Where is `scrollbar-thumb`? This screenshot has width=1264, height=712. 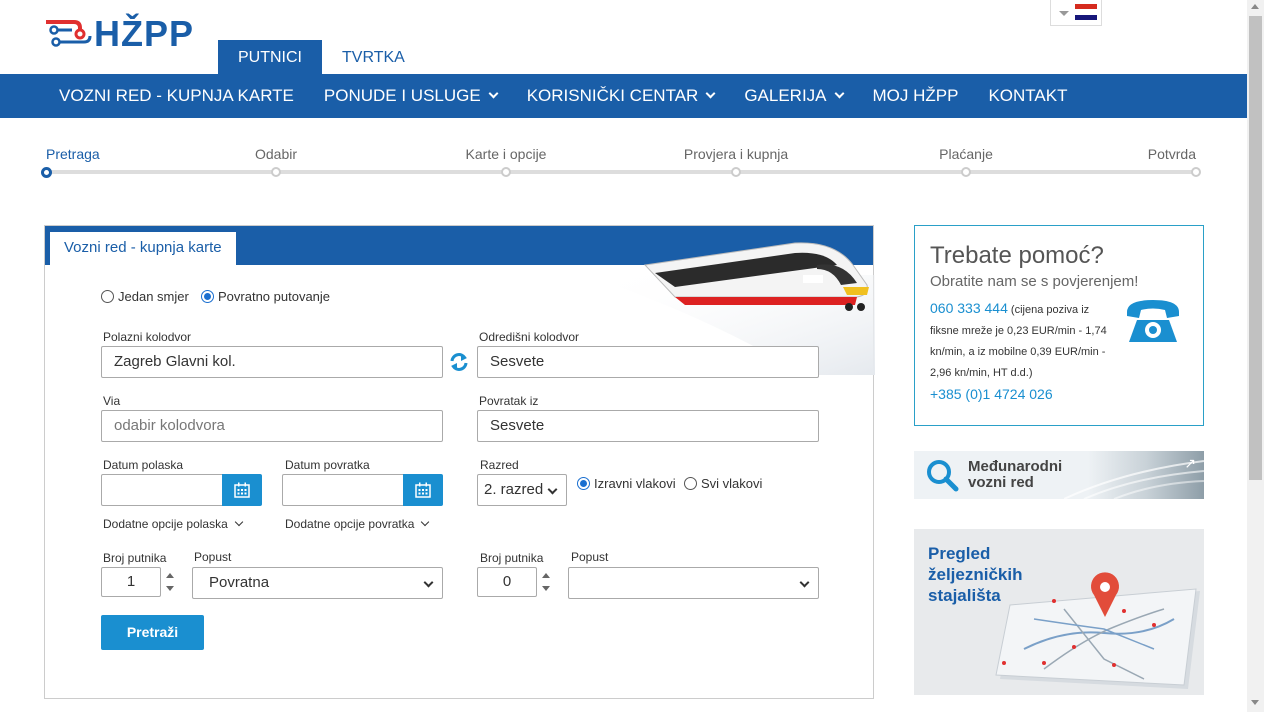
scrollbar-thumb is located at coordinates (1255, 248).